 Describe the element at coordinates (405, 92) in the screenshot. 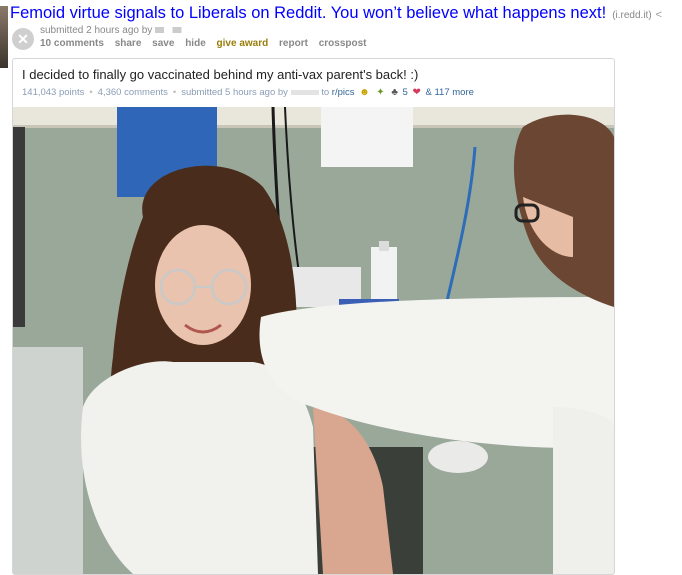

I see `award-count: 5` at that location.